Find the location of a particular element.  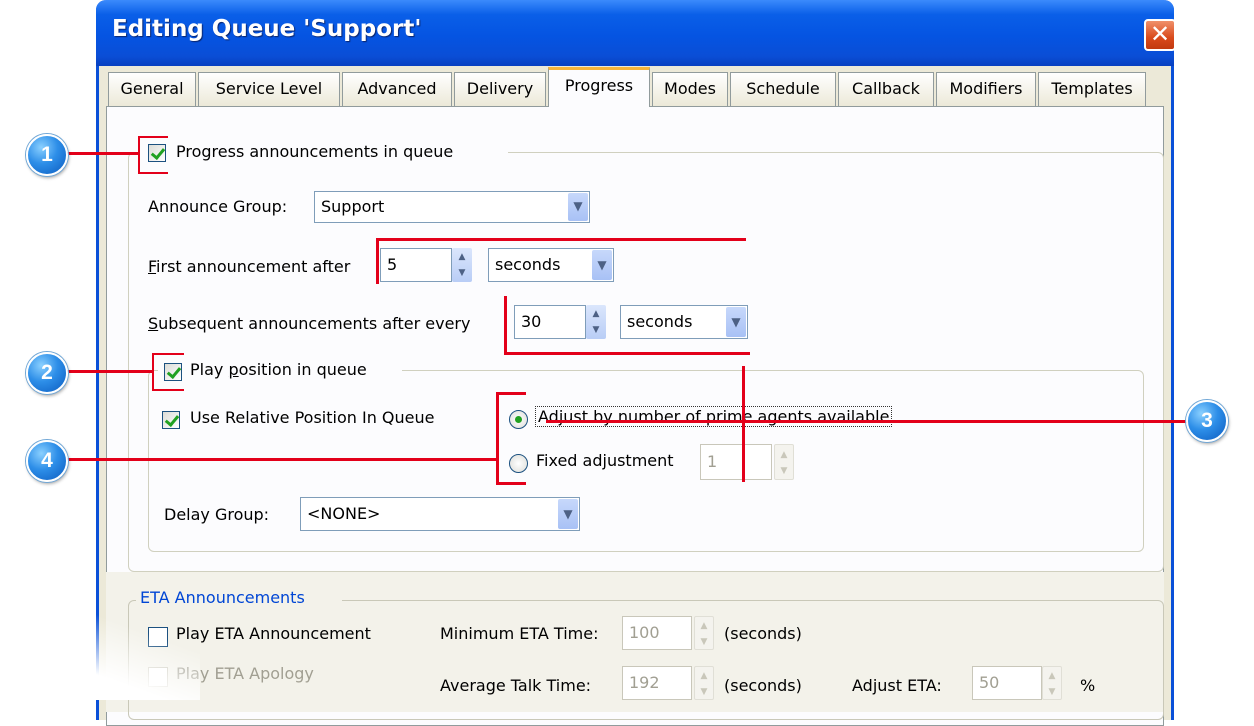

callout-3-lower-line is located at coordinates (627, 353).